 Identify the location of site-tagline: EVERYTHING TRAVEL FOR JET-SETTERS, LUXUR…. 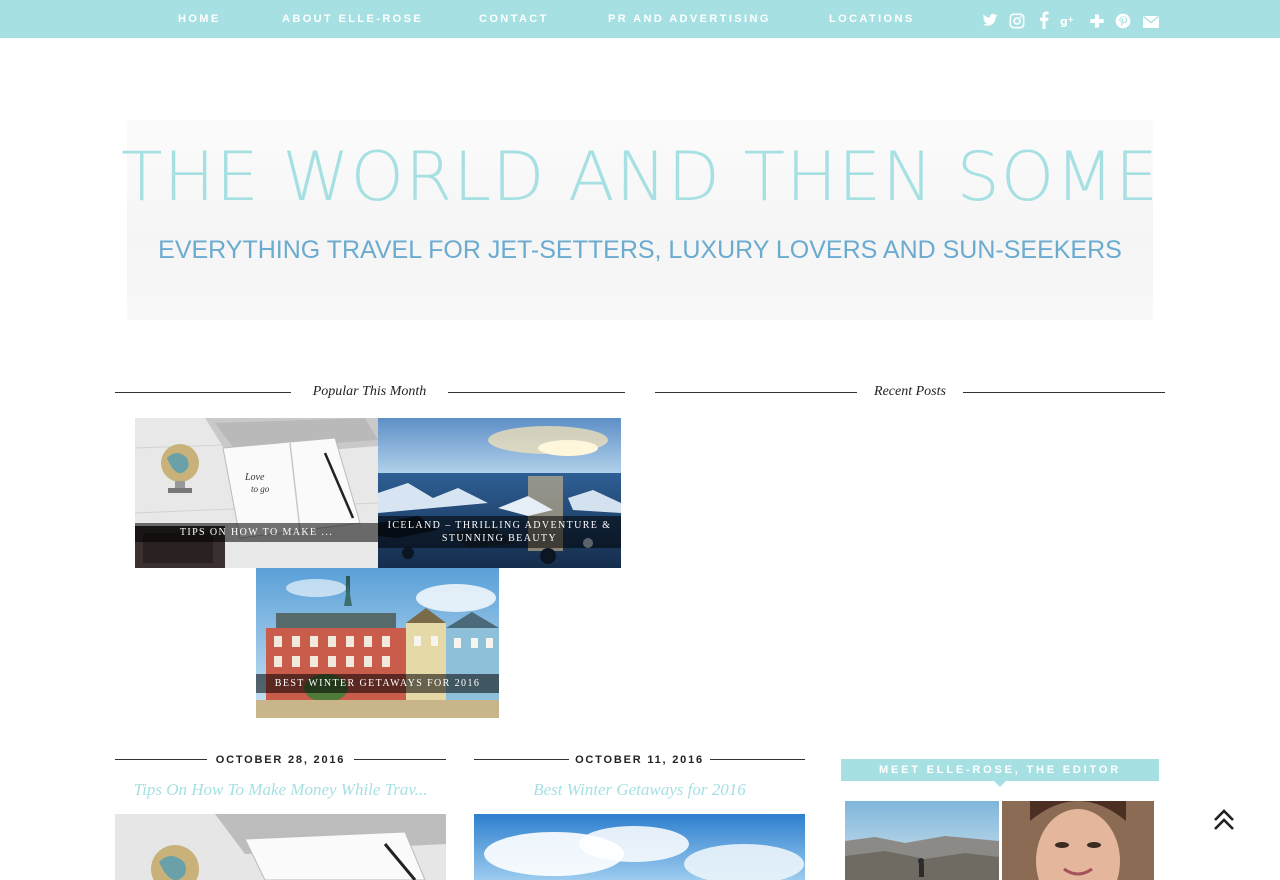
(640, 250).